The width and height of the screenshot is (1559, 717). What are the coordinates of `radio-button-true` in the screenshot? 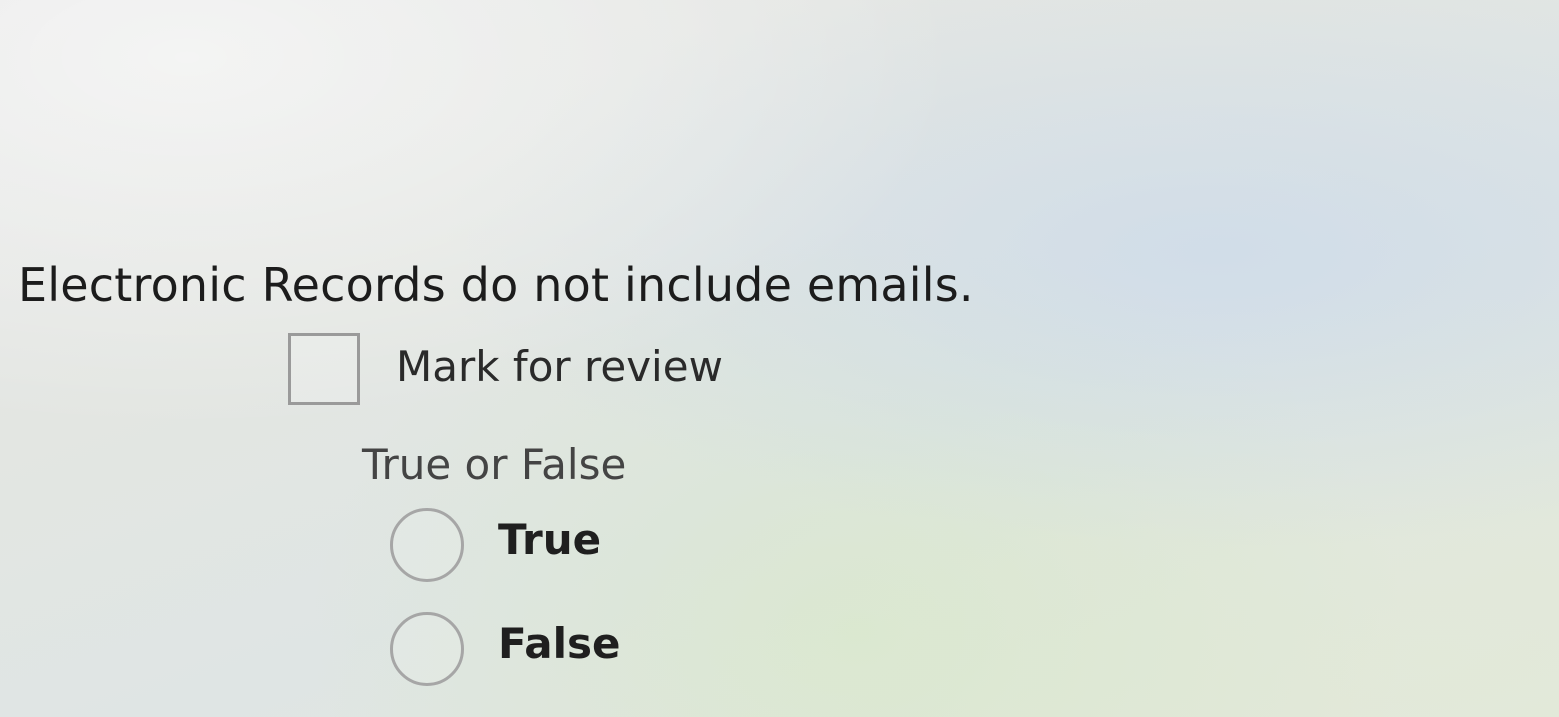 It's located at (427, 545).